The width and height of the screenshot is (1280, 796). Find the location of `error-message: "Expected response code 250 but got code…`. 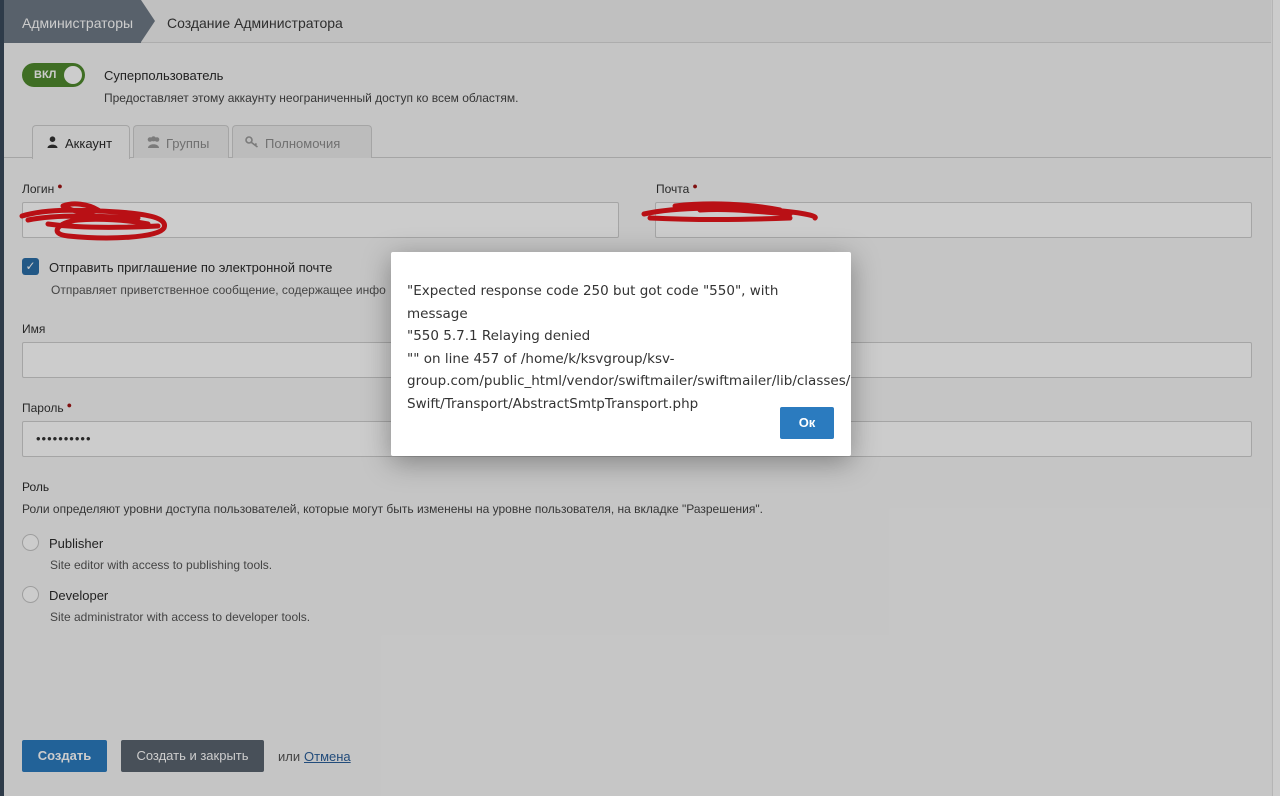

error-message: "Expected response code 250 but got code… is located at coordinates (629, 347).